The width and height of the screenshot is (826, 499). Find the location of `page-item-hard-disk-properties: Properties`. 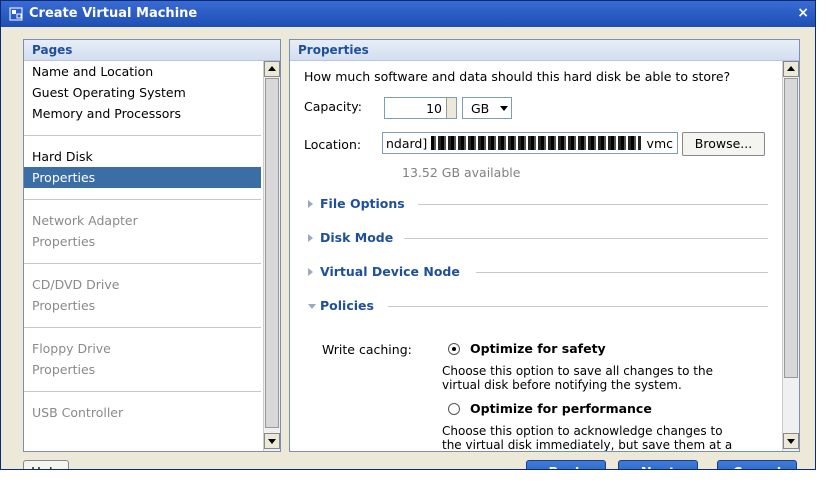

page-item-hard-disk-properties: Properties is located at coordinates (142, 177).